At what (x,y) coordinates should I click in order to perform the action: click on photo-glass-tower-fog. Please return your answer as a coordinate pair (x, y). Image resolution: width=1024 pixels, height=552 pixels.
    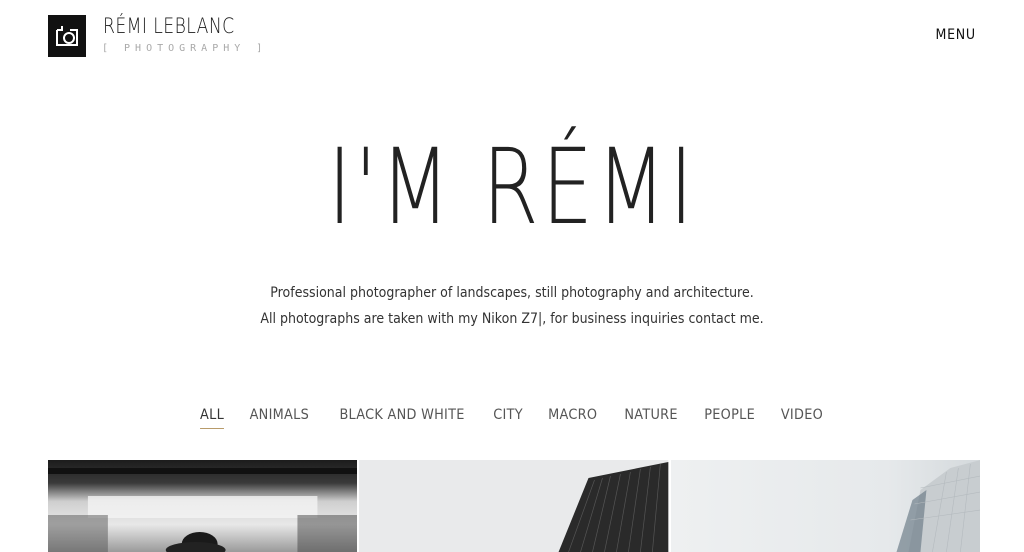
    Looking at the image, I should click on (825, 506).